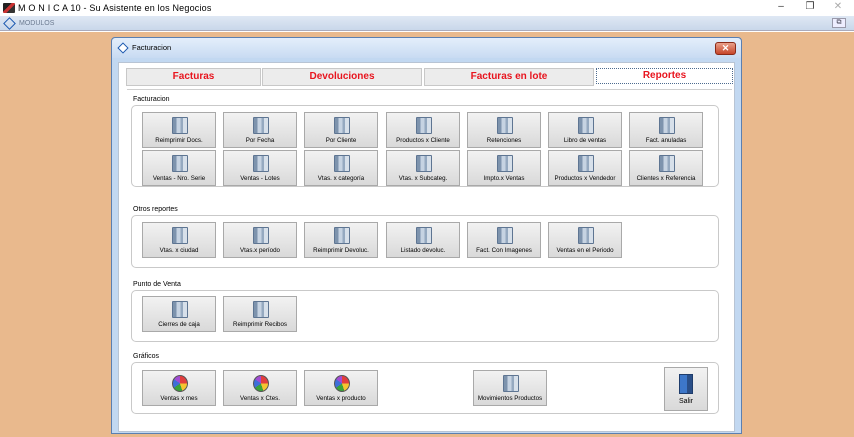 The width and height of the screenshot is (854, 437). I want to click on button-label: Fact. anuladas, so click(666, 140).